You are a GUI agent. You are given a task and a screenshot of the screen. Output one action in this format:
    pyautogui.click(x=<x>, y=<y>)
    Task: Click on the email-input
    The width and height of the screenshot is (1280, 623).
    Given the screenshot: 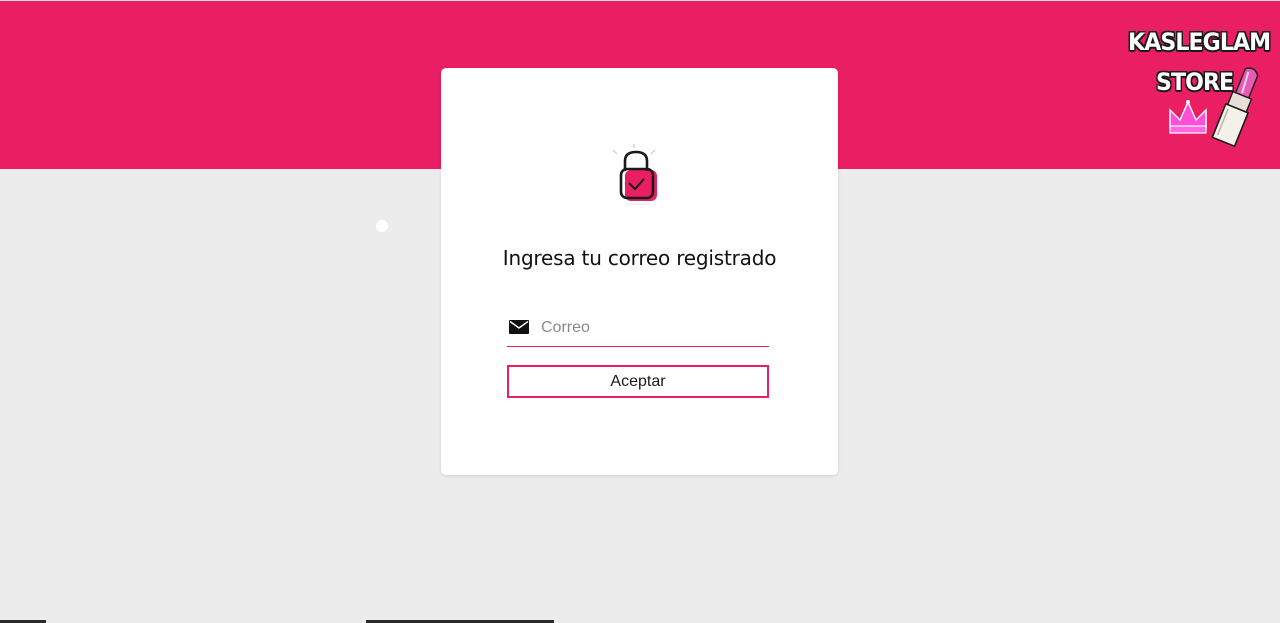 What is the action you would take?
    pyautogui.click(x=653, y=328)
    